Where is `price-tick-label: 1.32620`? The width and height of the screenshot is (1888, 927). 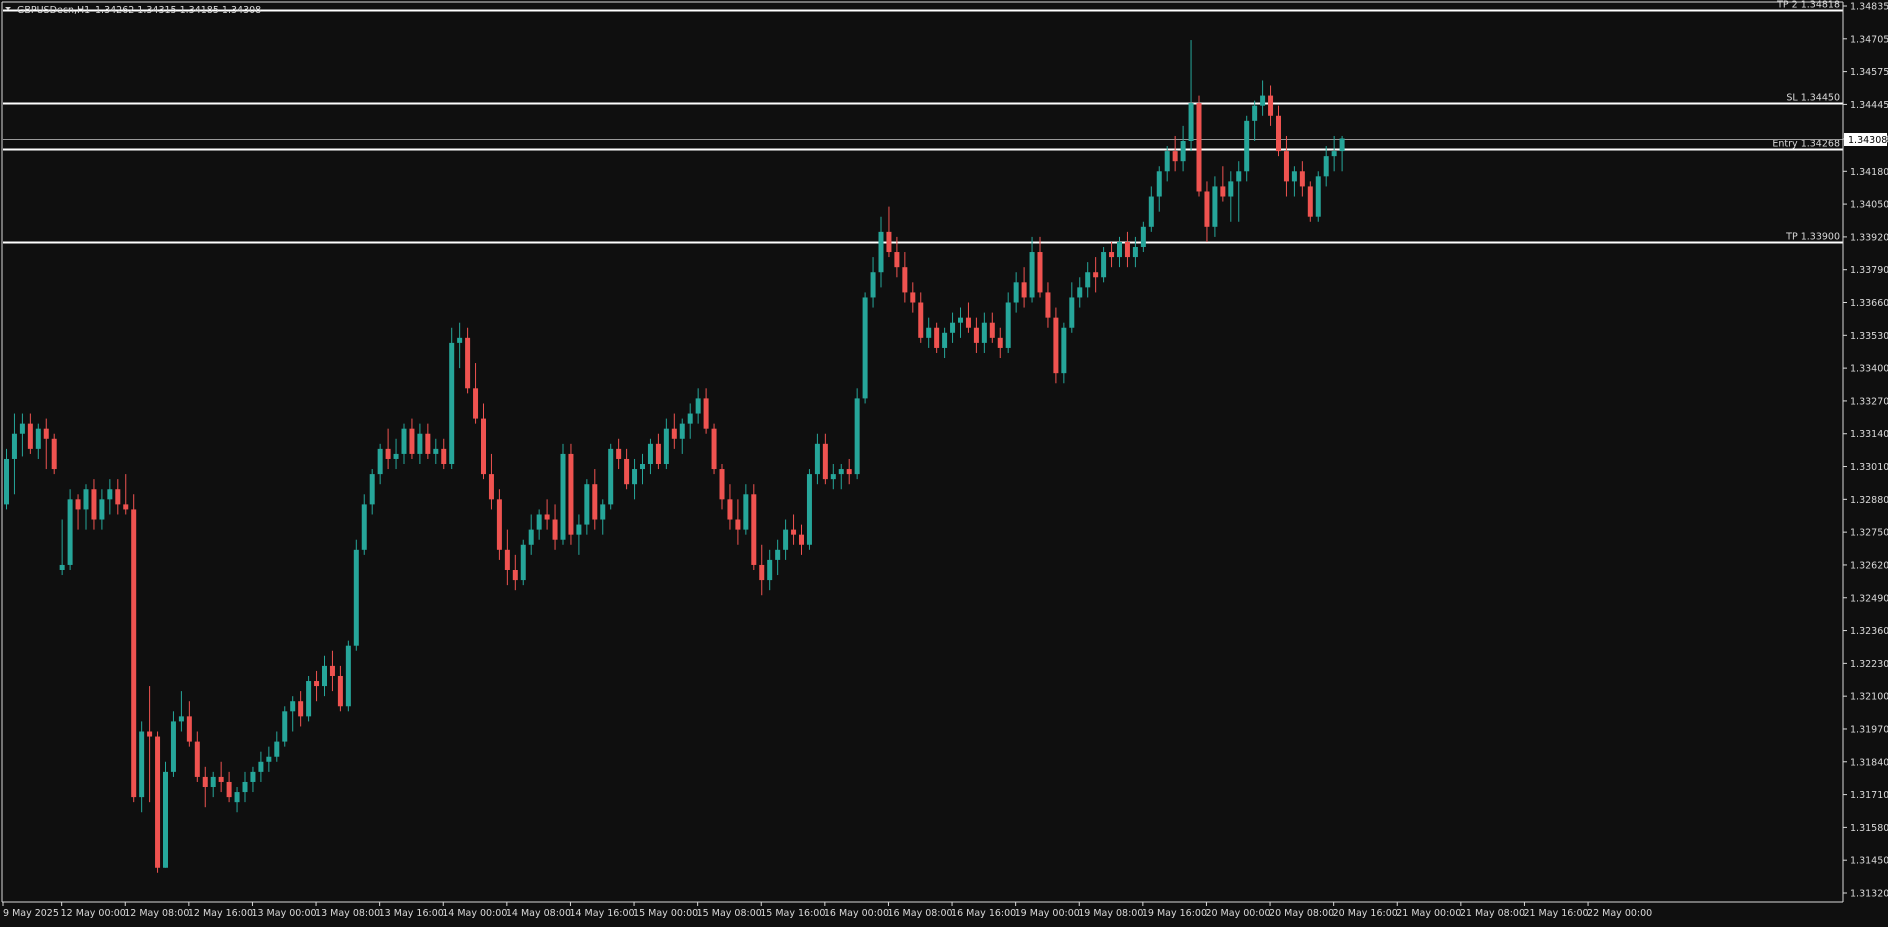
price-tick-label: 1.32620 is located at coordinates (1869, 565).